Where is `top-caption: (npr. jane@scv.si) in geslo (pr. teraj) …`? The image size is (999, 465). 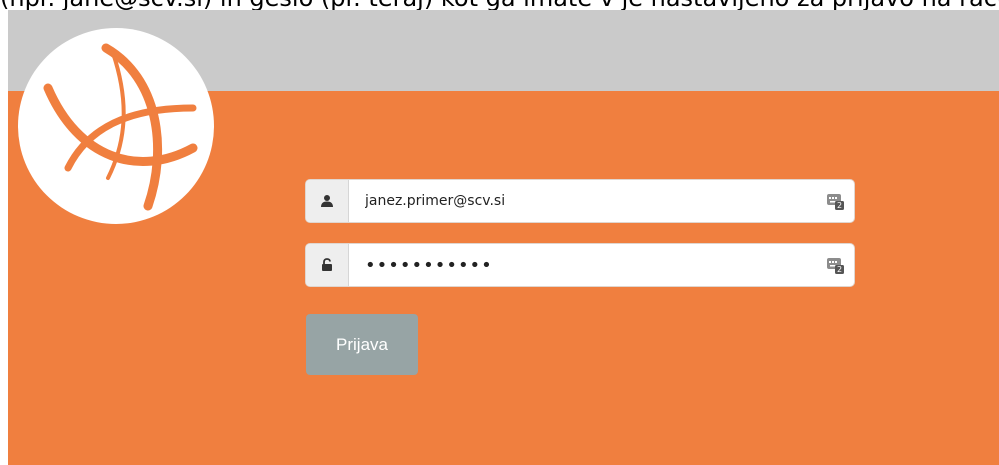 top-caption: (npr. jane@scv.si) in geslo (pr. teraj) … is located at coordinates (499, 5).